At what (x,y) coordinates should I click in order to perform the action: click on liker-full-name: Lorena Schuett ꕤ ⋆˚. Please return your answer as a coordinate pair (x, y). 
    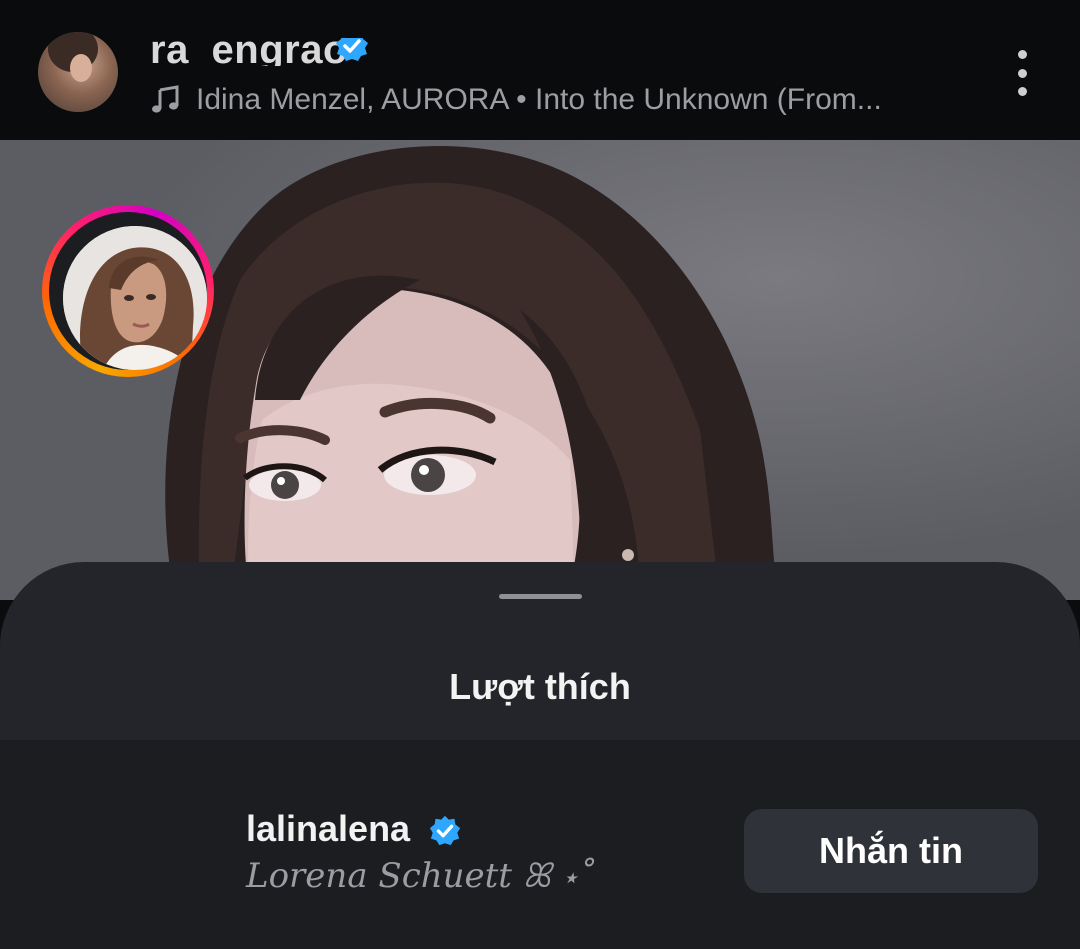
    Looking at the image, I should click on (420, 876).